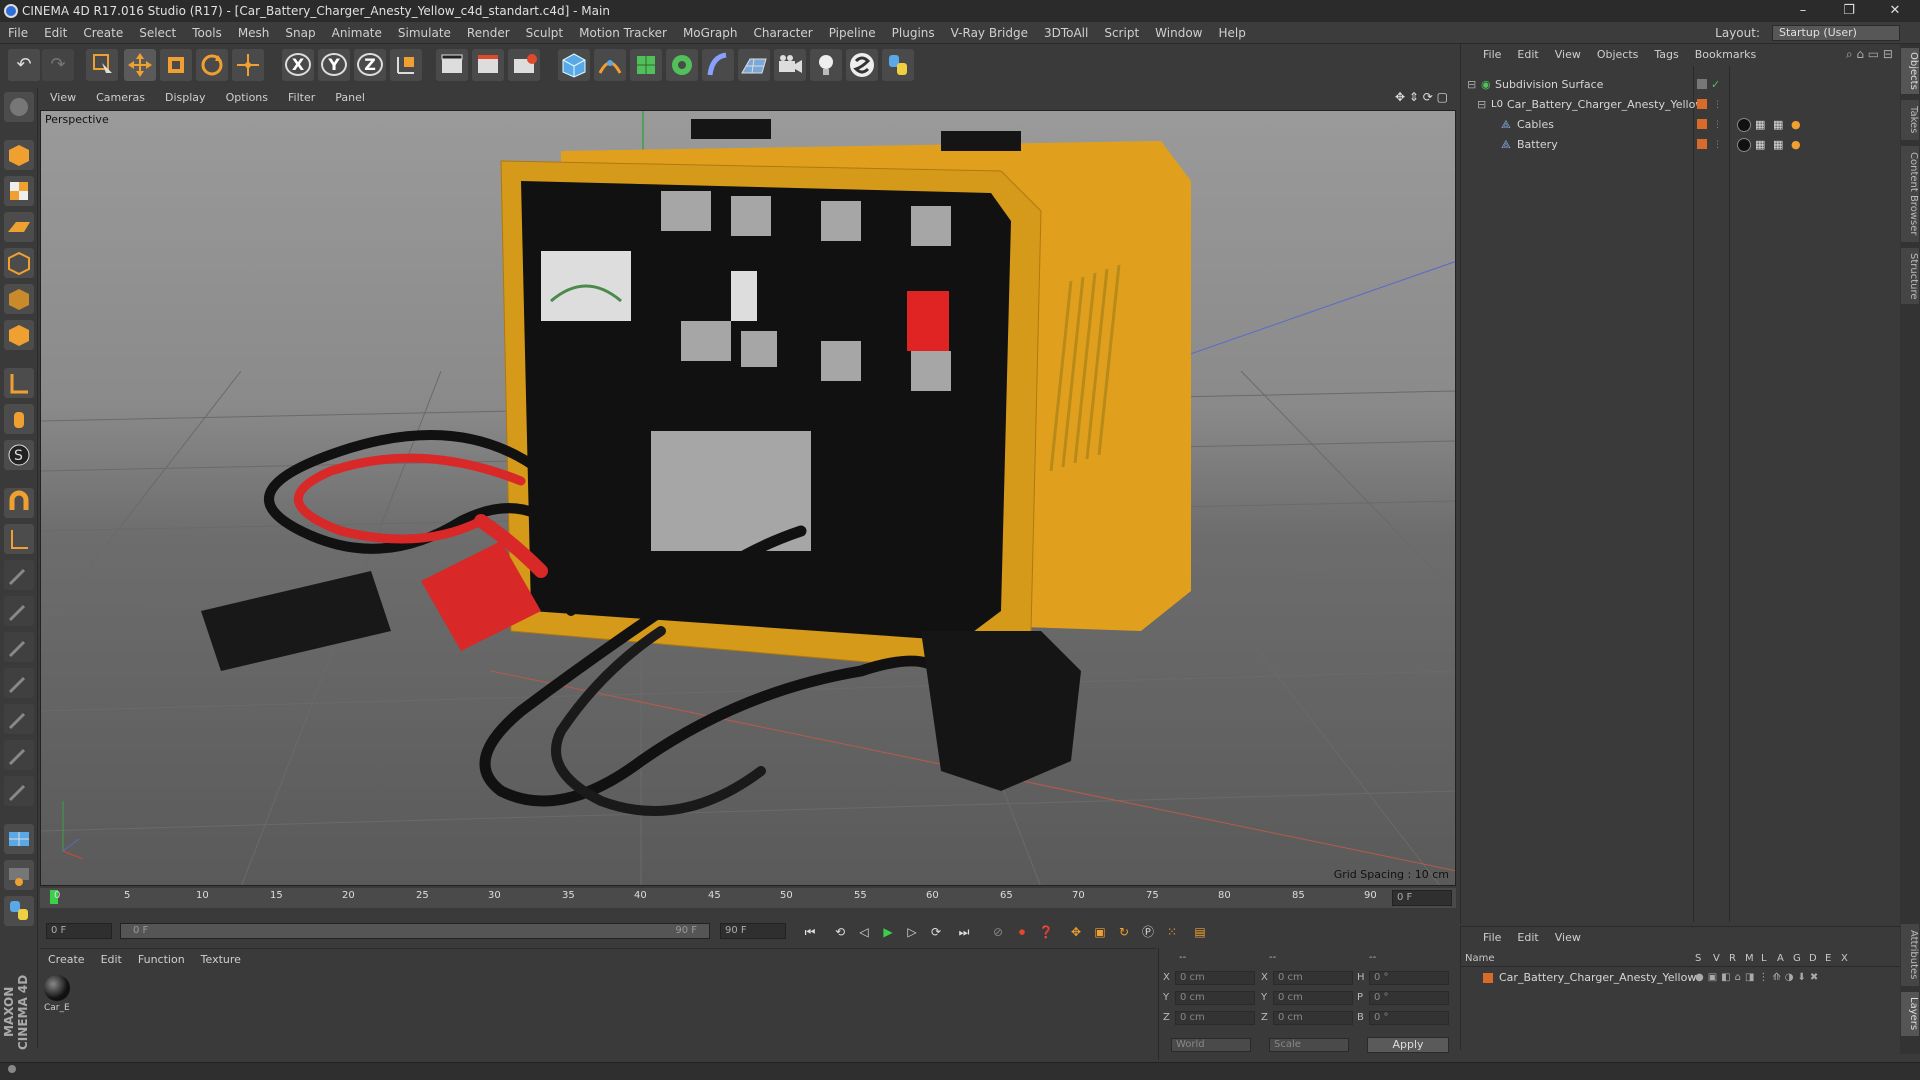  Describe the element at coordinates (898, 65) in the screenshot. I see `python-script-button` at that location.